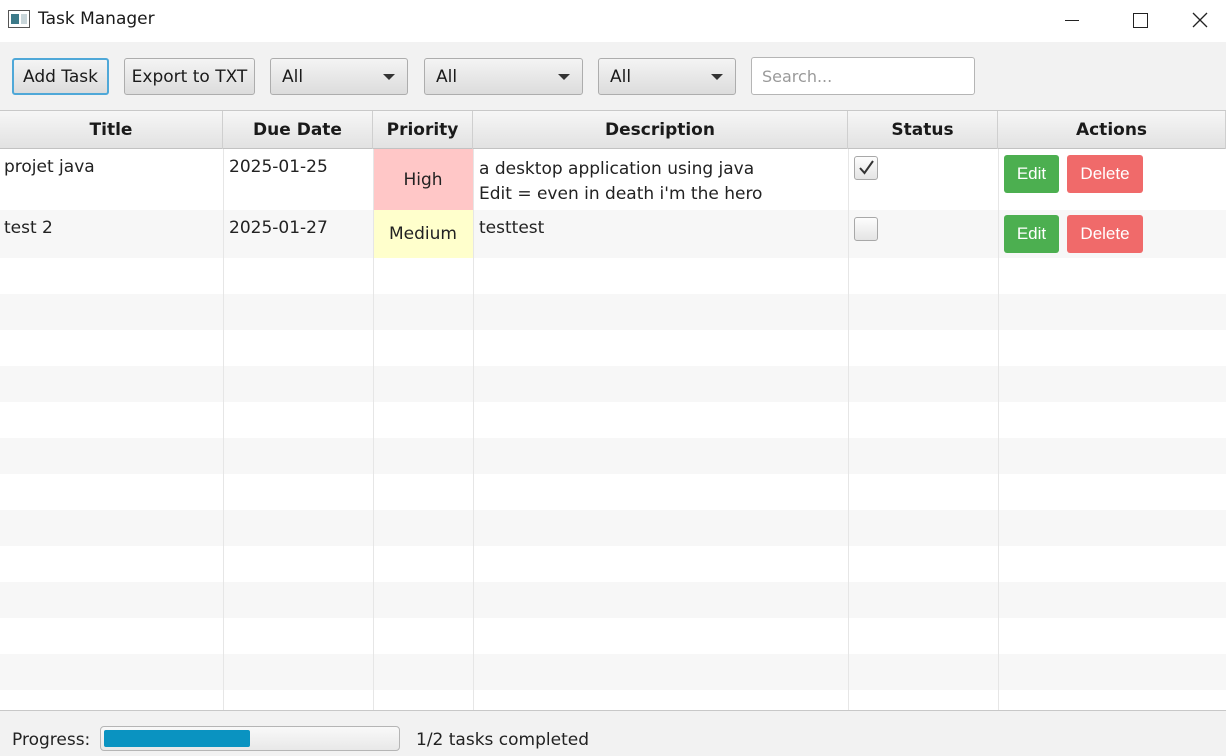  I want to click on description-line: a desktop application using java, so click(617, 169).